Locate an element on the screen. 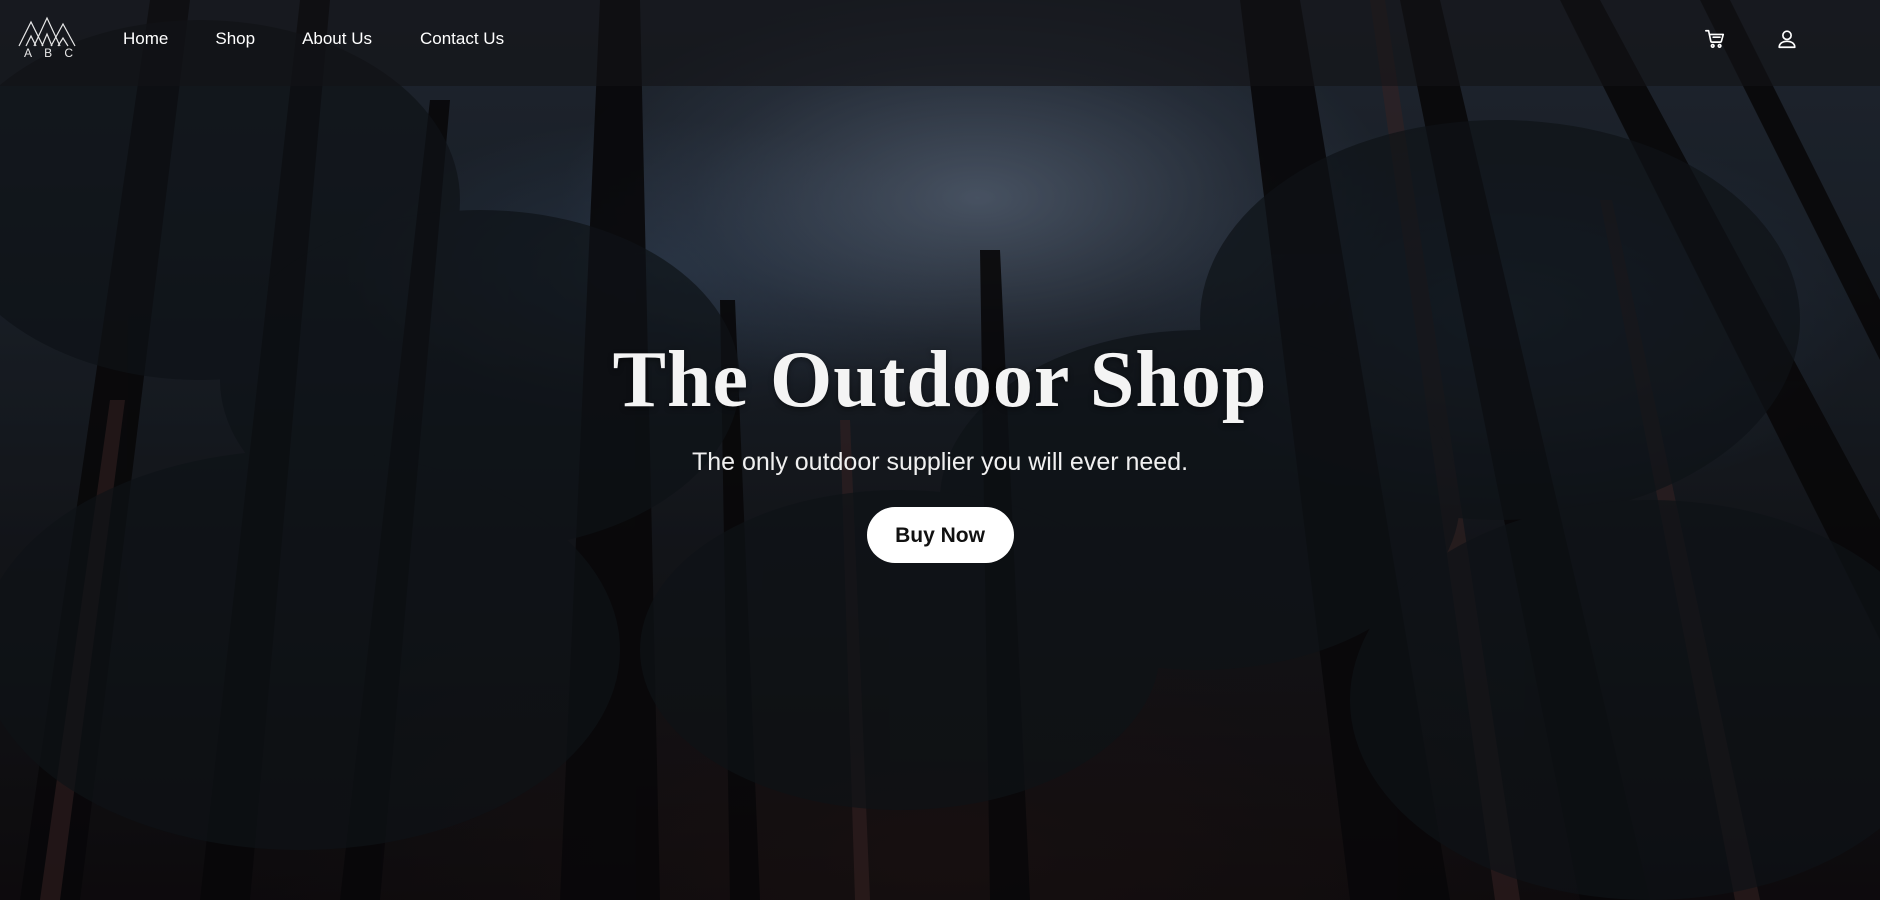 The image size is (1880, 900). logo-letter: B is located at coordinates (49, 53).